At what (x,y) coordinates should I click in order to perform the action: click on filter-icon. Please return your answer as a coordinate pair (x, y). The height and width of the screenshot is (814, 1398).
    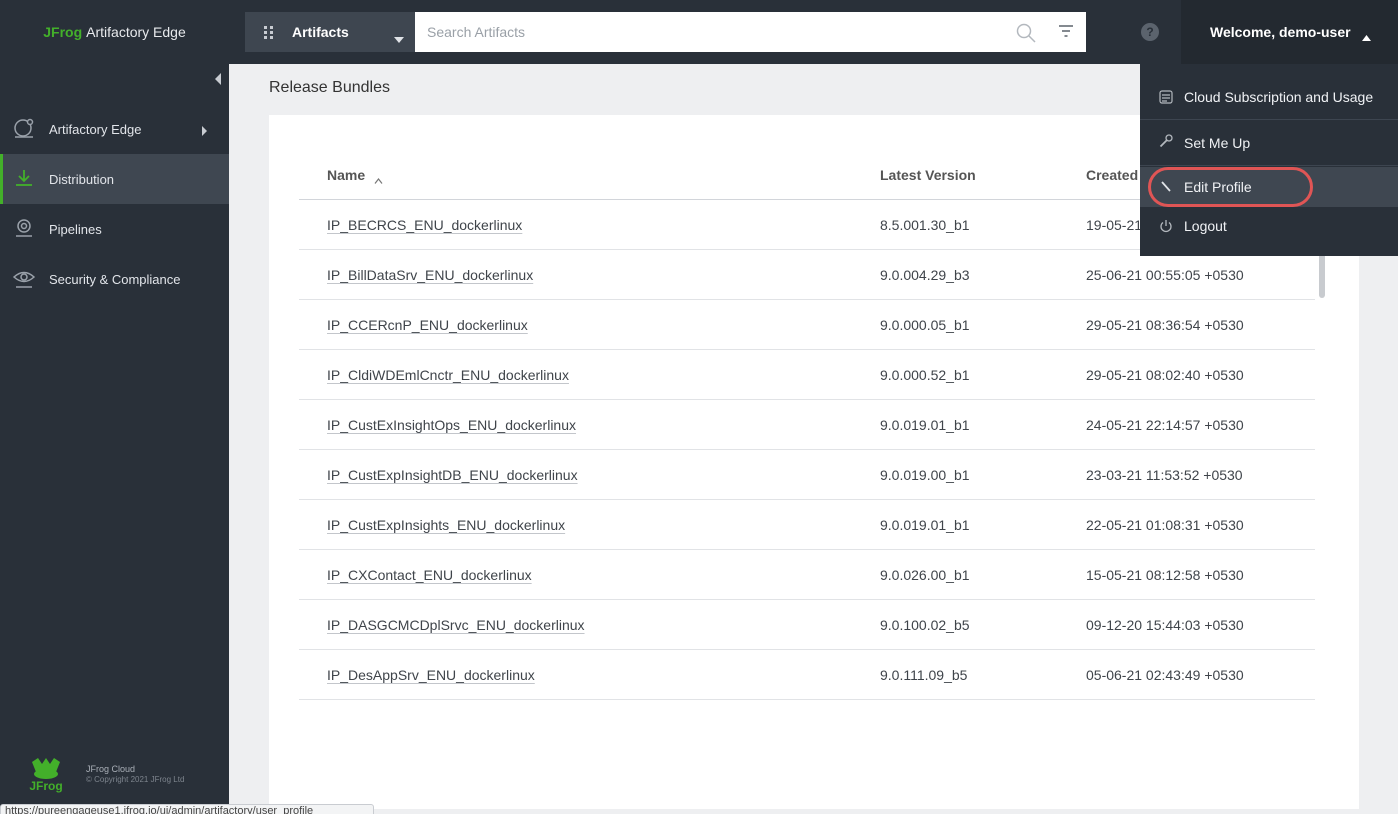
    Looking at the image, I should click on (1066, 33).